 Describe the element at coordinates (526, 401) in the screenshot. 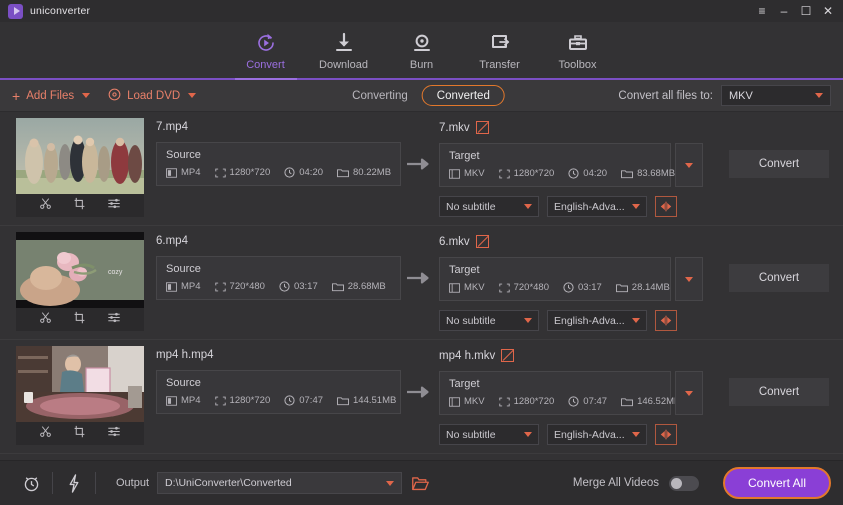

I see `target-resolution-chip: 1280*720` at that location.